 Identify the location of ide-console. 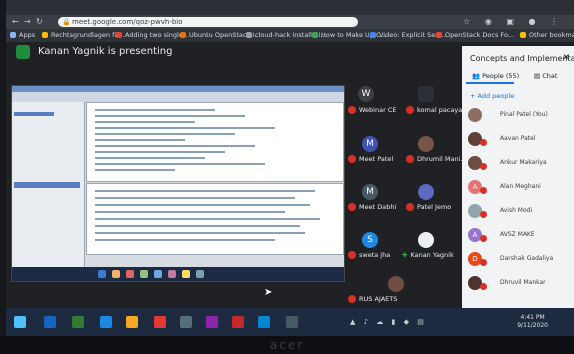
(215, 219).